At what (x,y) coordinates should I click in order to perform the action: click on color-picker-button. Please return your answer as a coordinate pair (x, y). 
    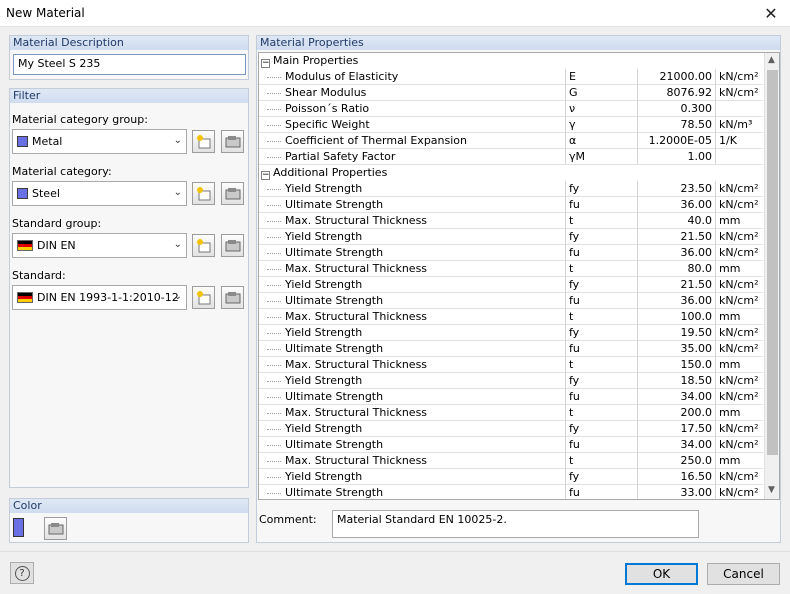
    Looking at the image, I should click on (55, 528).